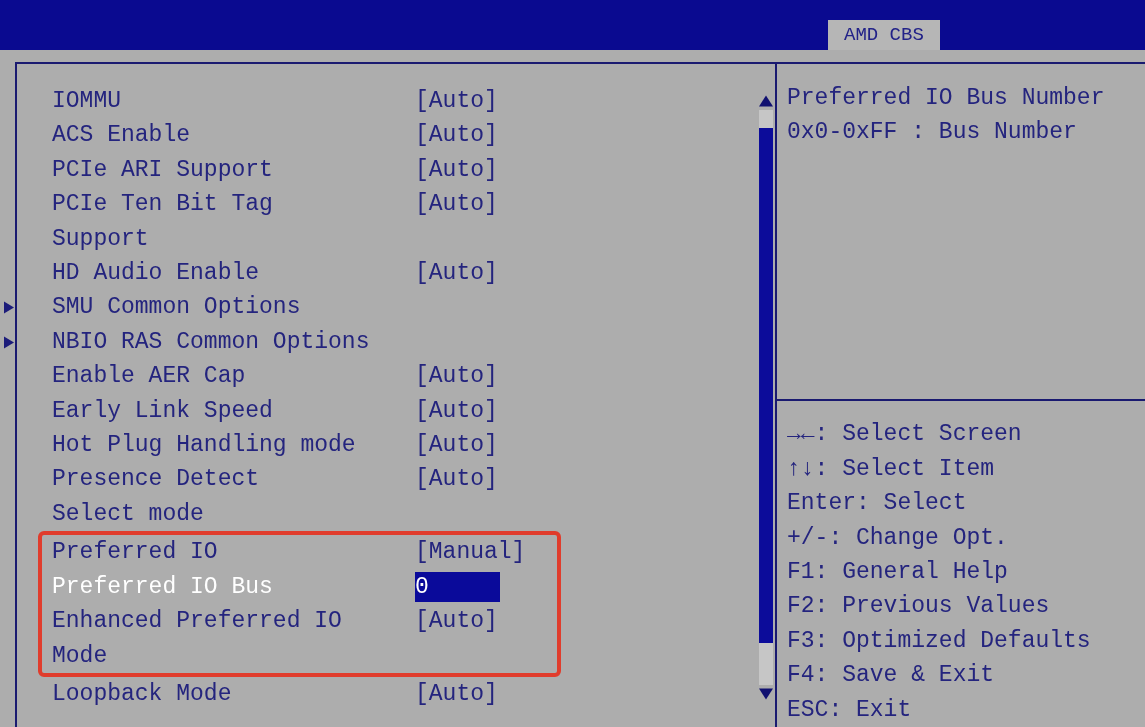 Image resolution: width=1145 pixels, height=727 pixels. What do you see at coordinates (932, 133) in the screenshot?
I see `help-text: 0x0-0xFF : Bus Number` at bounding box center [932, 133].